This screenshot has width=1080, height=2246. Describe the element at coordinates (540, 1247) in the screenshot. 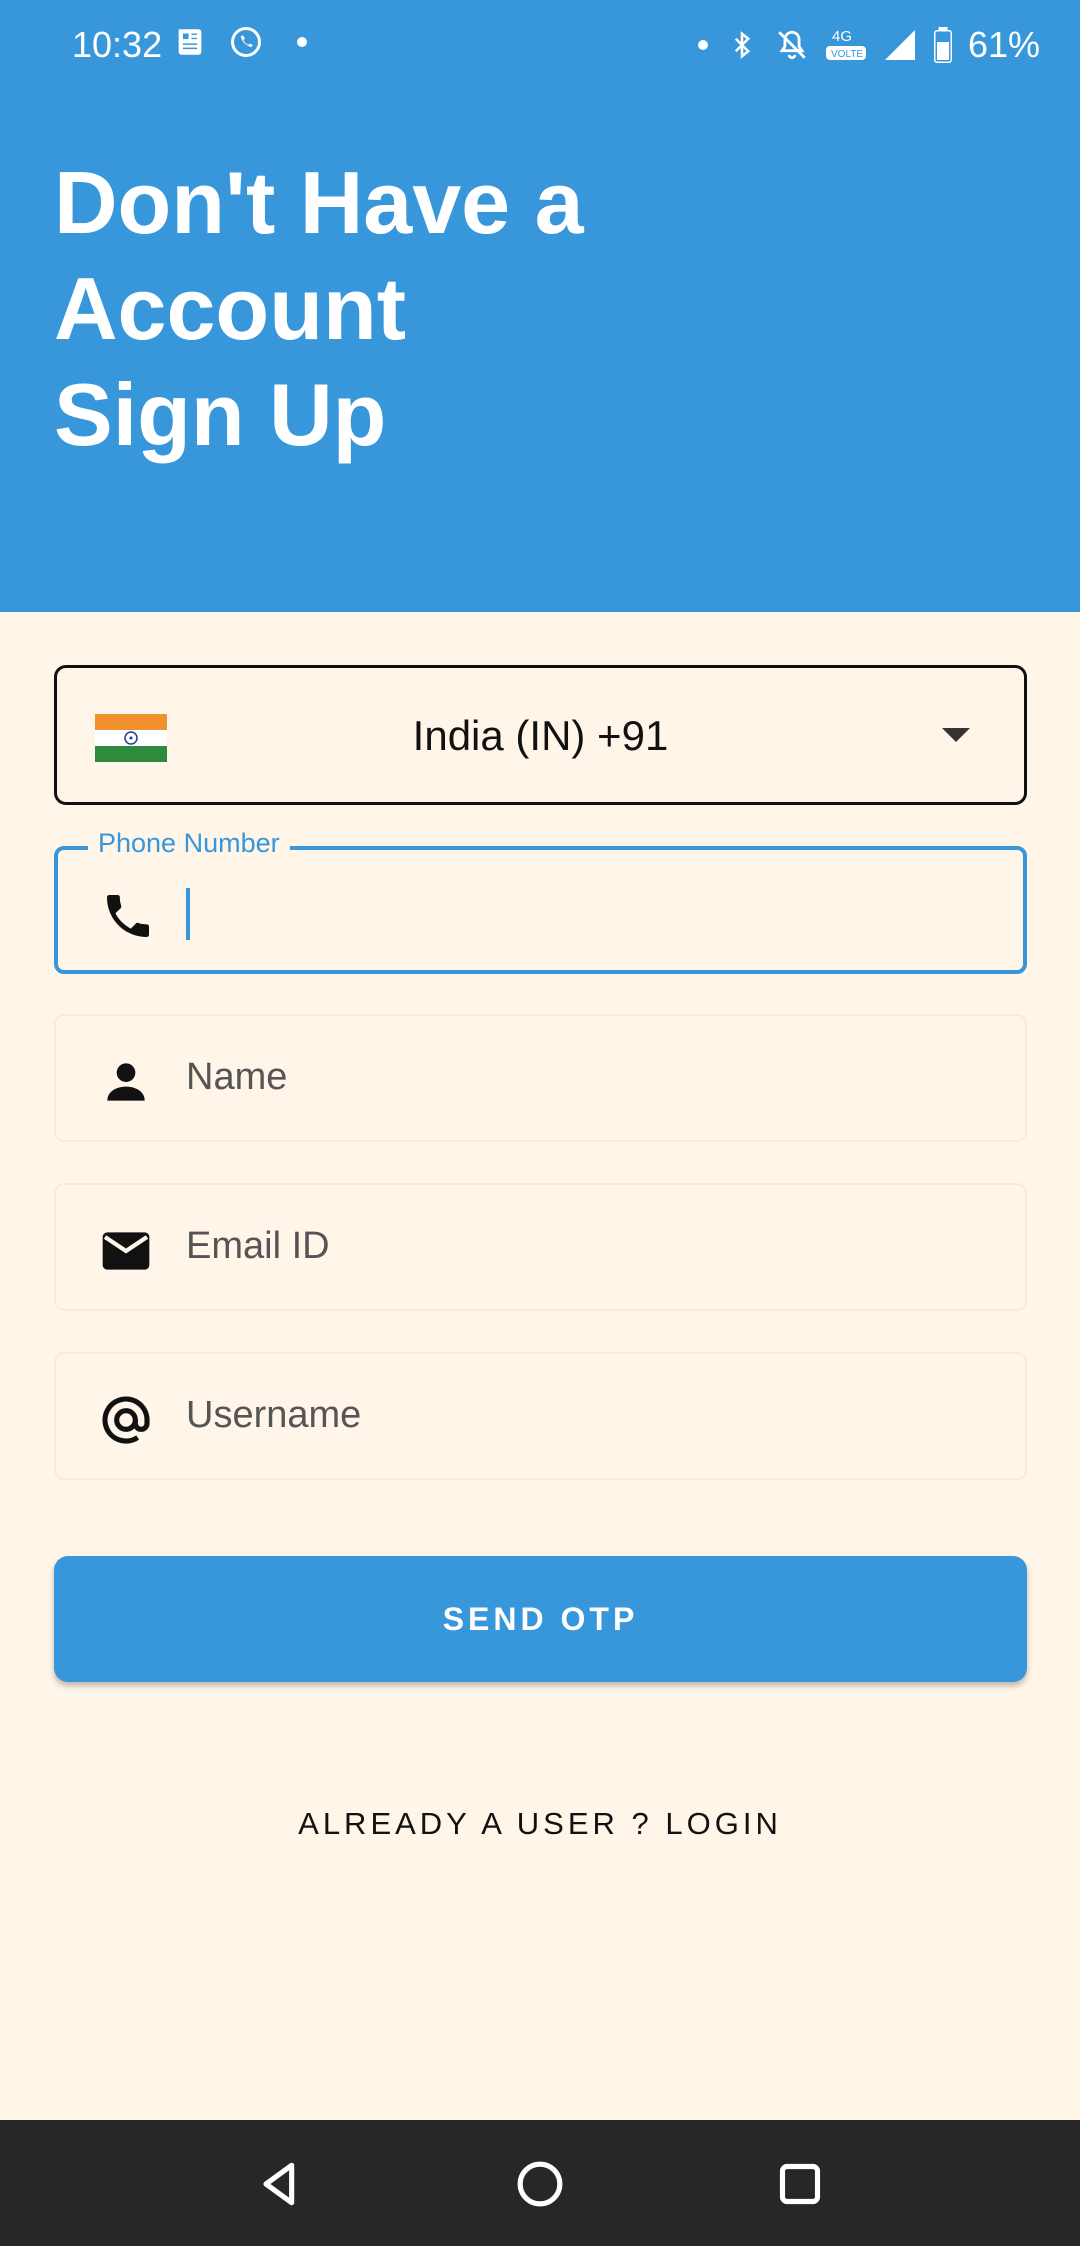

I see `email-field: Email ID` at that location.